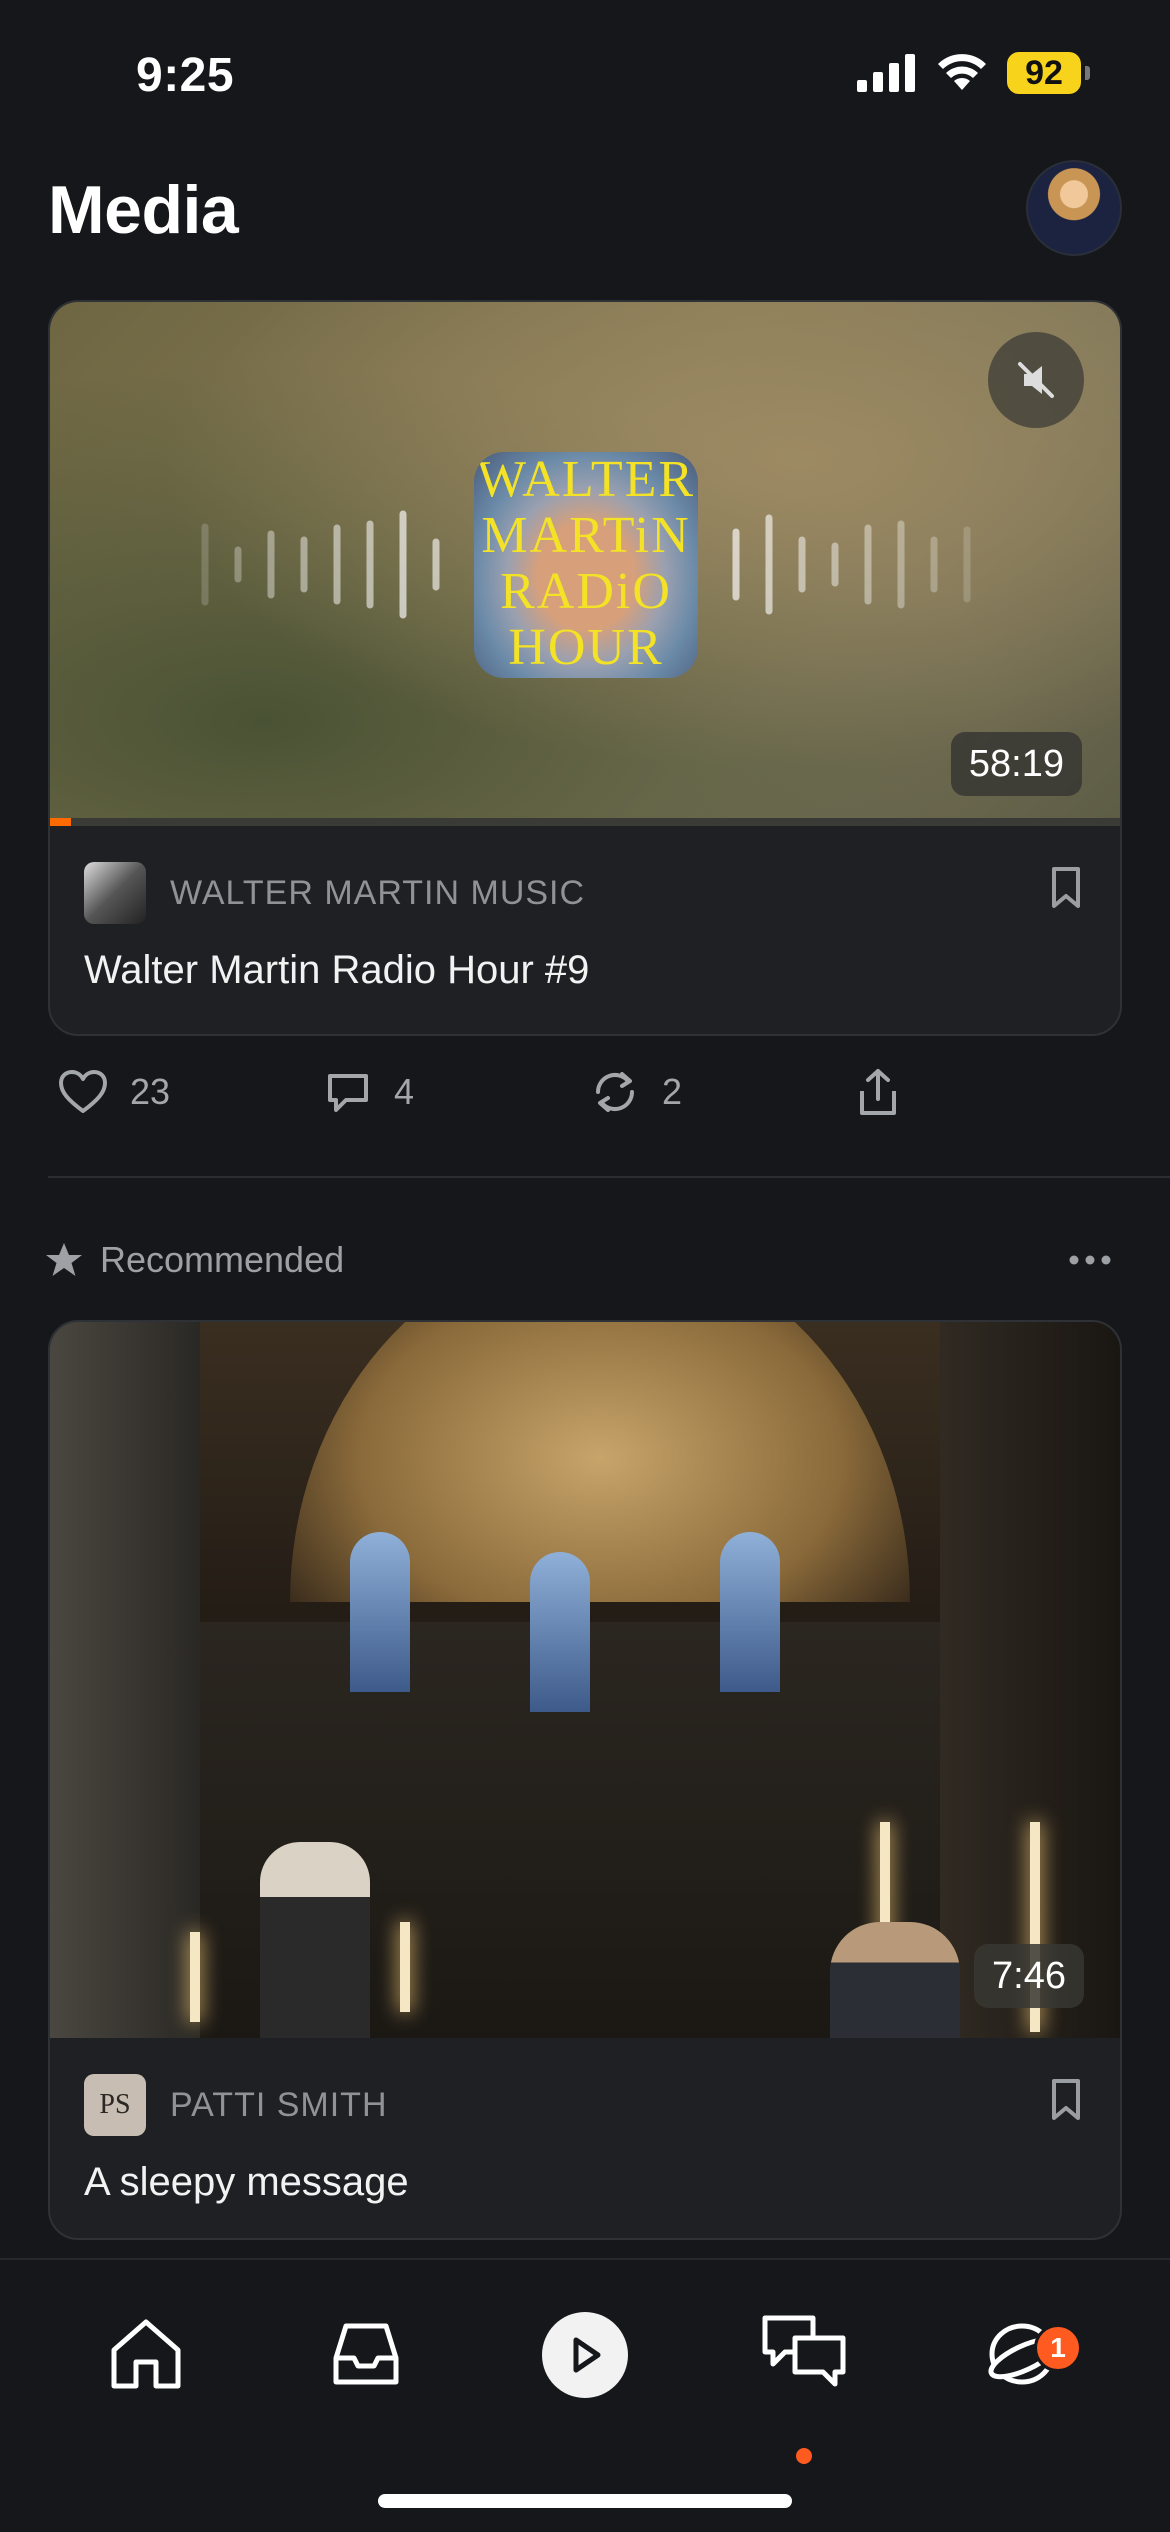 The image size is (1170, 2532). I want to click on like-button: 23, so click(191, 1092).